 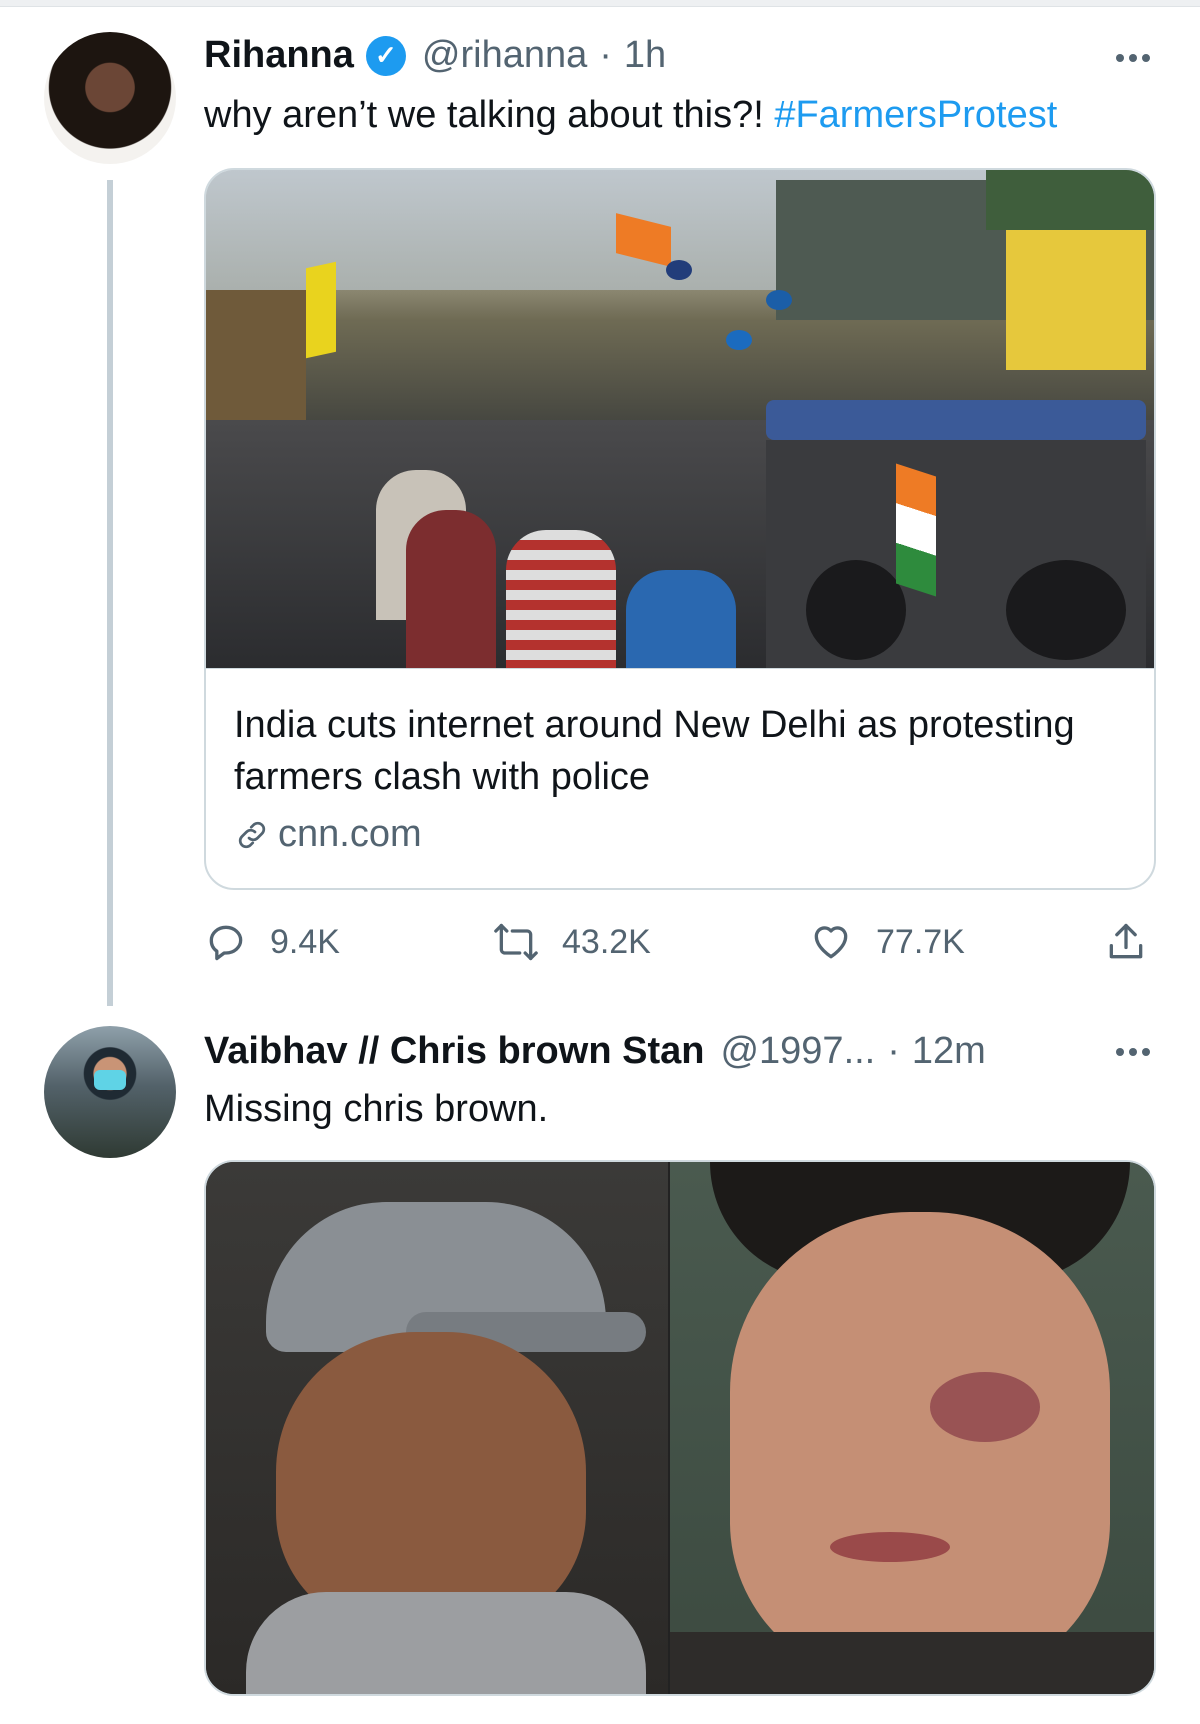 What do you see at coordinates (110, 1092) in the screenshot?
I see `avatar` at bounding box center [110, 1092].